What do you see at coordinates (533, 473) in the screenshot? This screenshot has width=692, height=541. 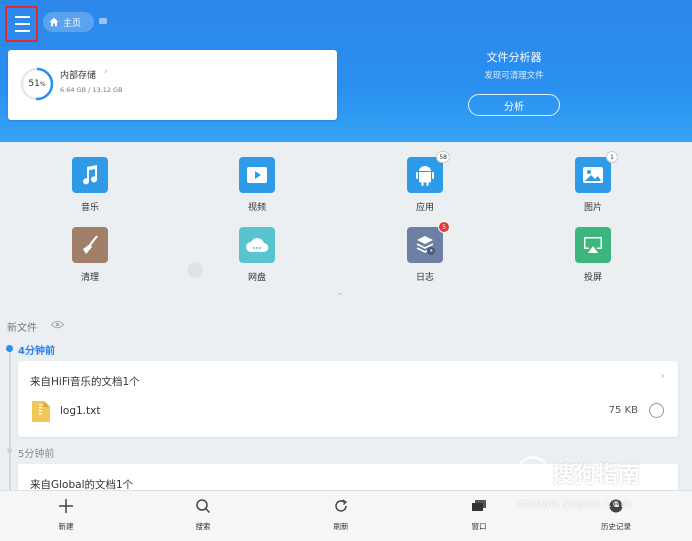 I see `watermark-logo: S` at bounding box center [533, 473].